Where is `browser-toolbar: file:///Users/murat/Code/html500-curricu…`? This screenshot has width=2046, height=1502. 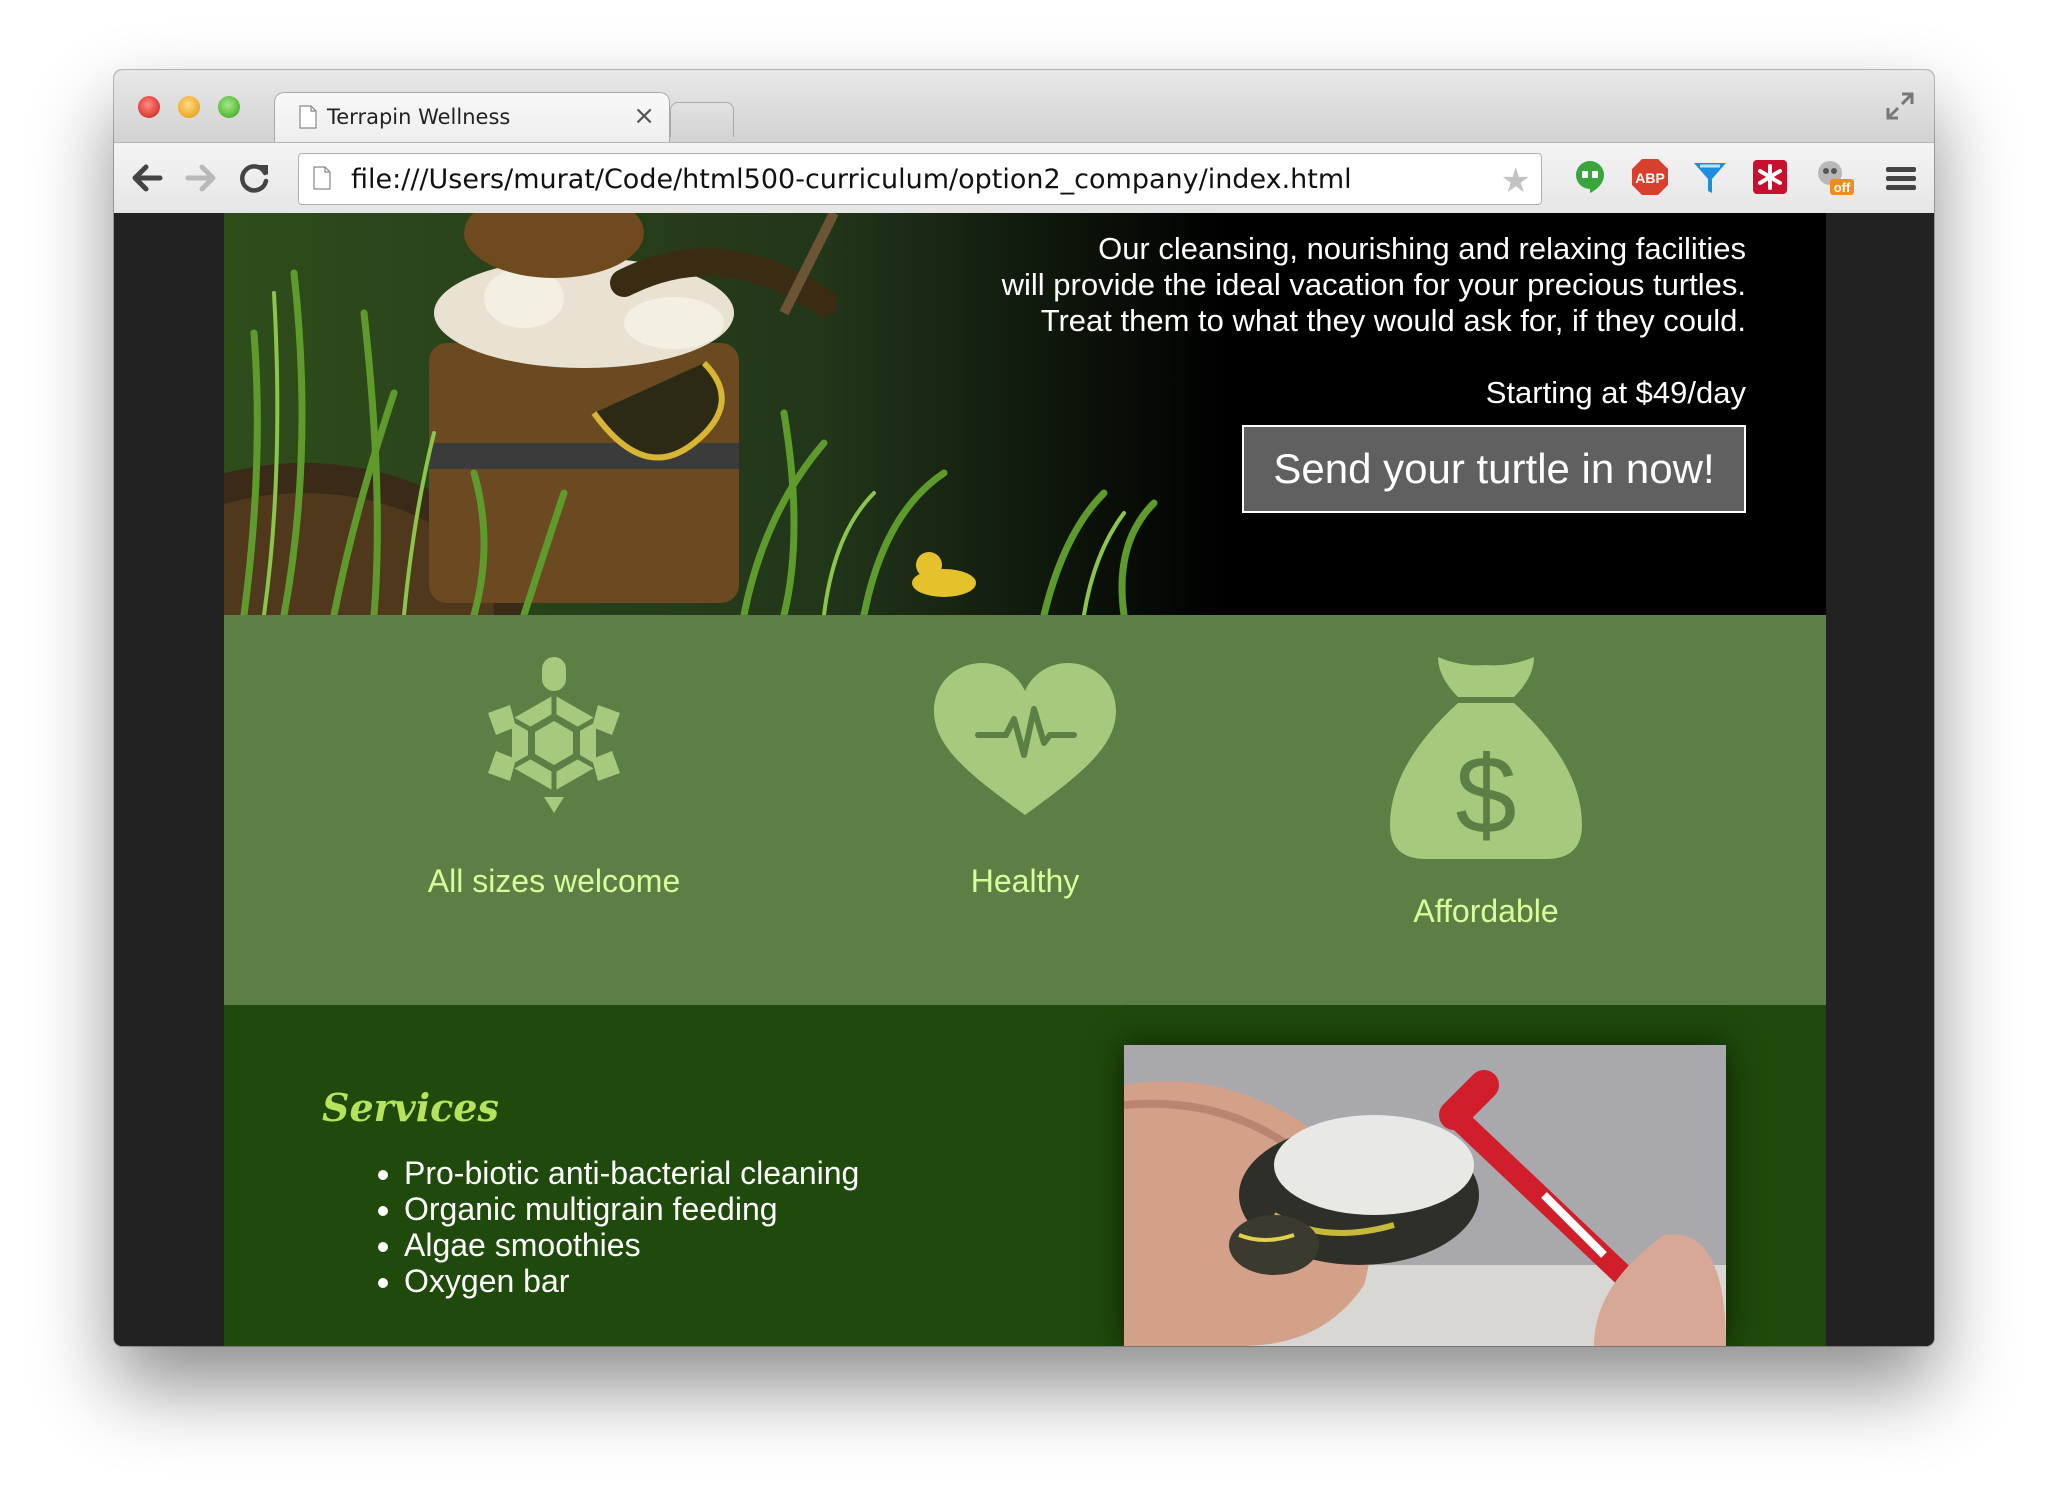
browser-toolbar: file:///Users/murat/Code/html500-curricu… is located at coordinates (1024, 178).